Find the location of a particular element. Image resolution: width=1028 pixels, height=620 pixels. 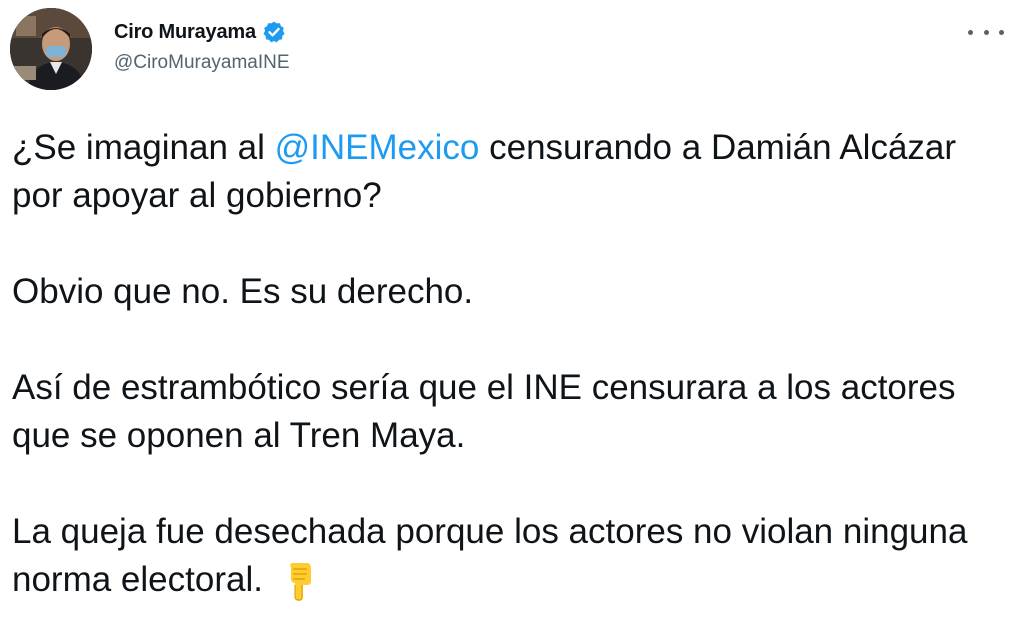

avatar-photo is located at coordinates (51, 49).